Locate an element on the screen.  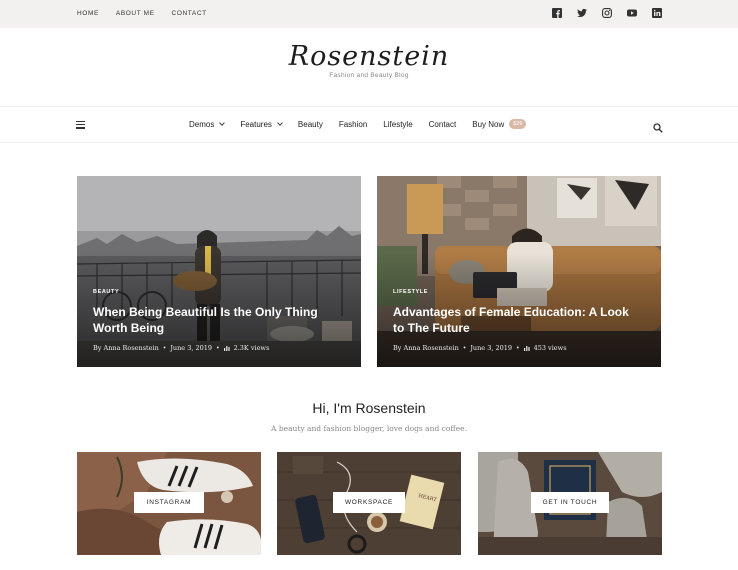
hamburger-menu-icon is located at coordinates (80, 125).